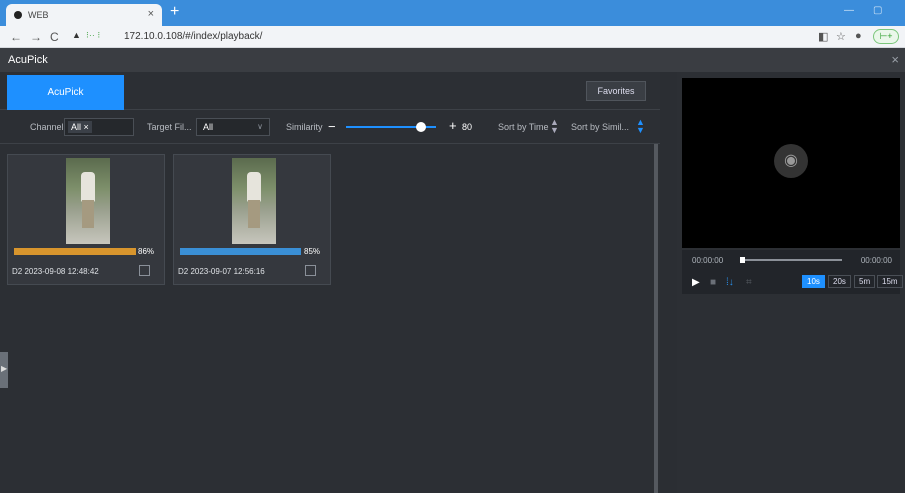 This screenshot has width=905, height=493. Describe the element at coordinates (76, 35) in the screenshot. I see `not-secure-icon: ▲` at that location.